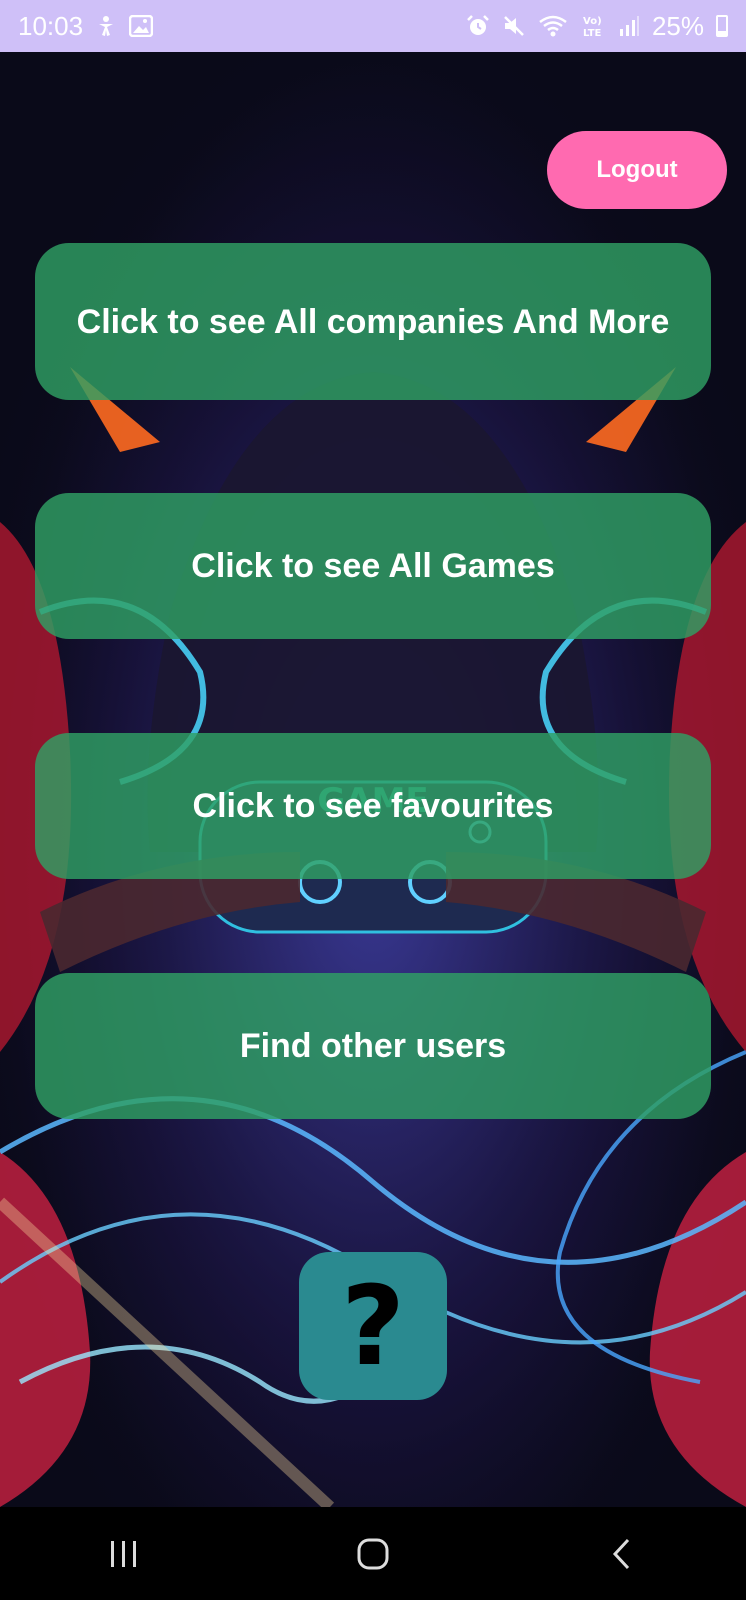 The height and width of the screenshot is (1600, 746). What do you see at coordinates (373, 1046) in the screenshot?
I see `find-users-button: Find other users` at bounding box center [373, 1046].